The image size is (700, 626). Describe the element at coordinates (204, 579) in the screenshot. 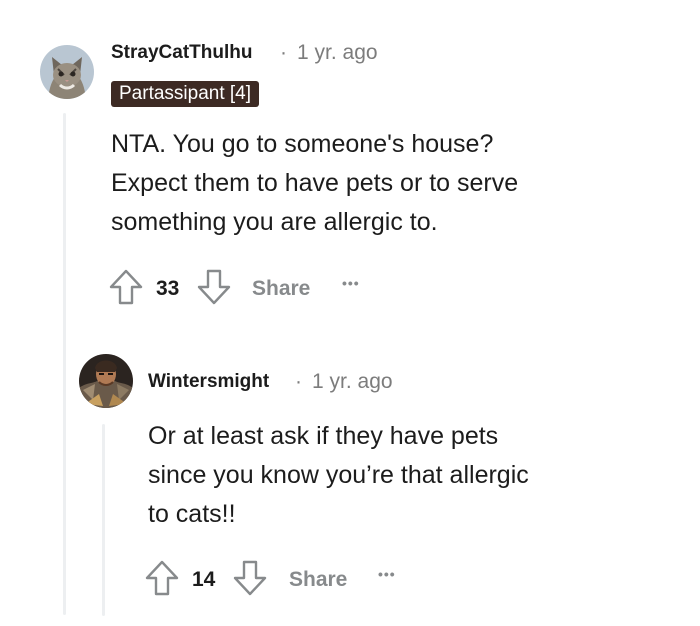

I see `vote-count: 14` at that location.